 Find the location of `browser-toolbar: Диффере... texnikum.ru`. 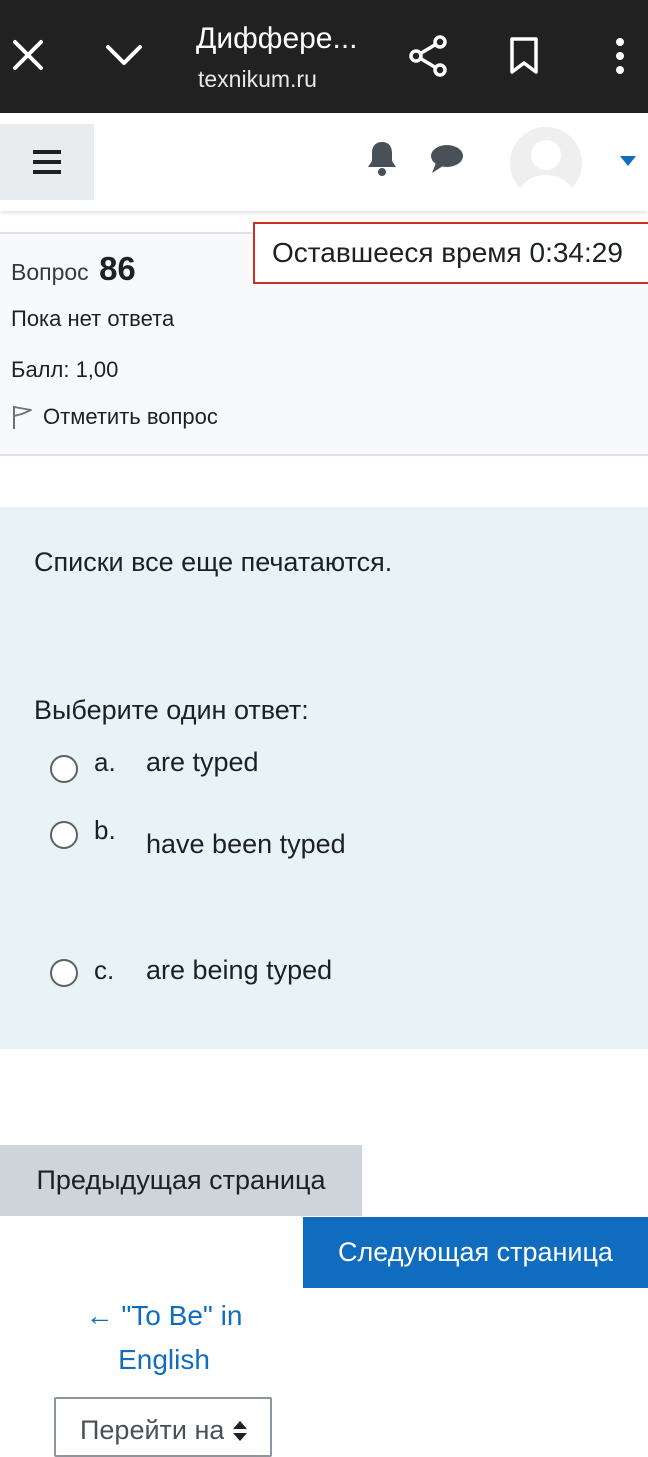

browser-toolbar: Диффере... texnikum.ru is located at coordinates (324, 56).